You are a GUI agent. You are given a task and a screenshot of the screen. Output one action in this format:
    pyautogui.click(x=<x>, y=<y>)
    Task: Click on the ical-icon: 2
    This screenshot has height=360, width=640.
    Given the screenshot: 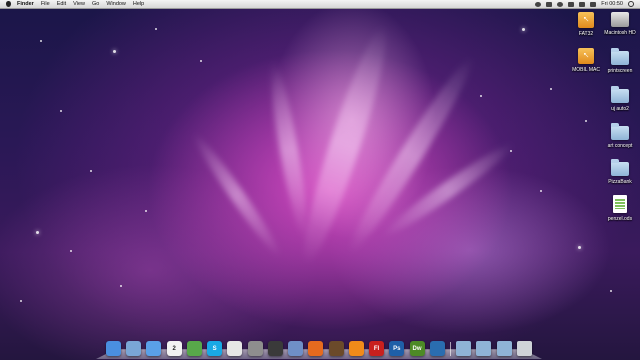 What is the action you would take?
    pyautogui.click(x=174, y=348)
    